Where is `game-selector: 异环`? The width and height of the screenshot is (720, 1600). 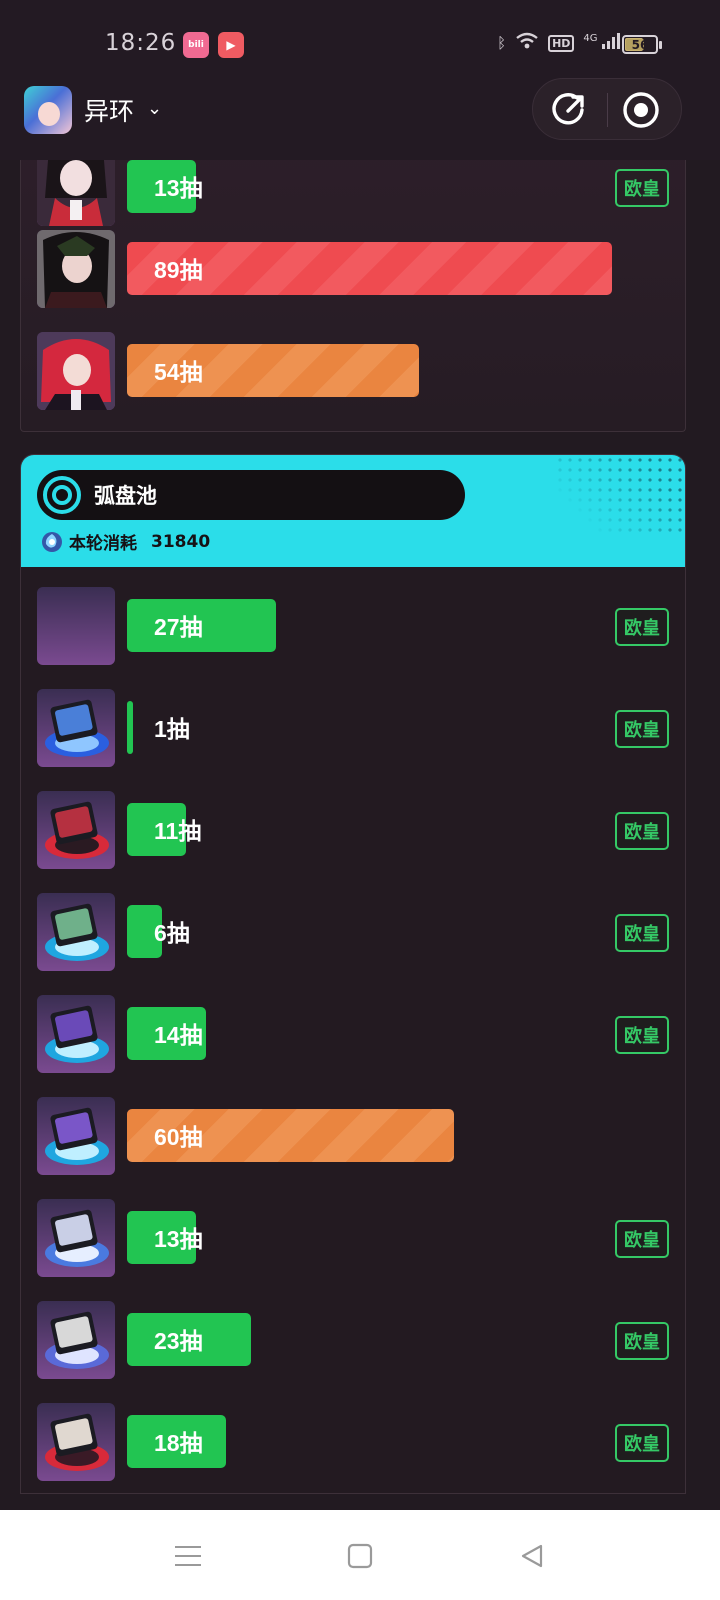 game-selector: 异环 is located at coordinates (109, 110).